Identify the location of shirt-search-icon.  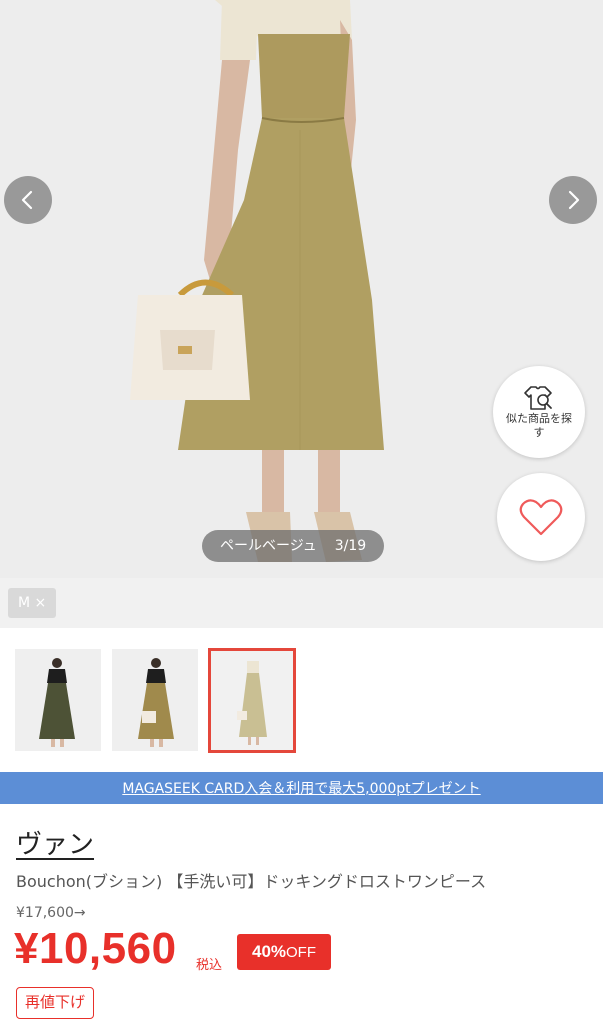
(538, 398).